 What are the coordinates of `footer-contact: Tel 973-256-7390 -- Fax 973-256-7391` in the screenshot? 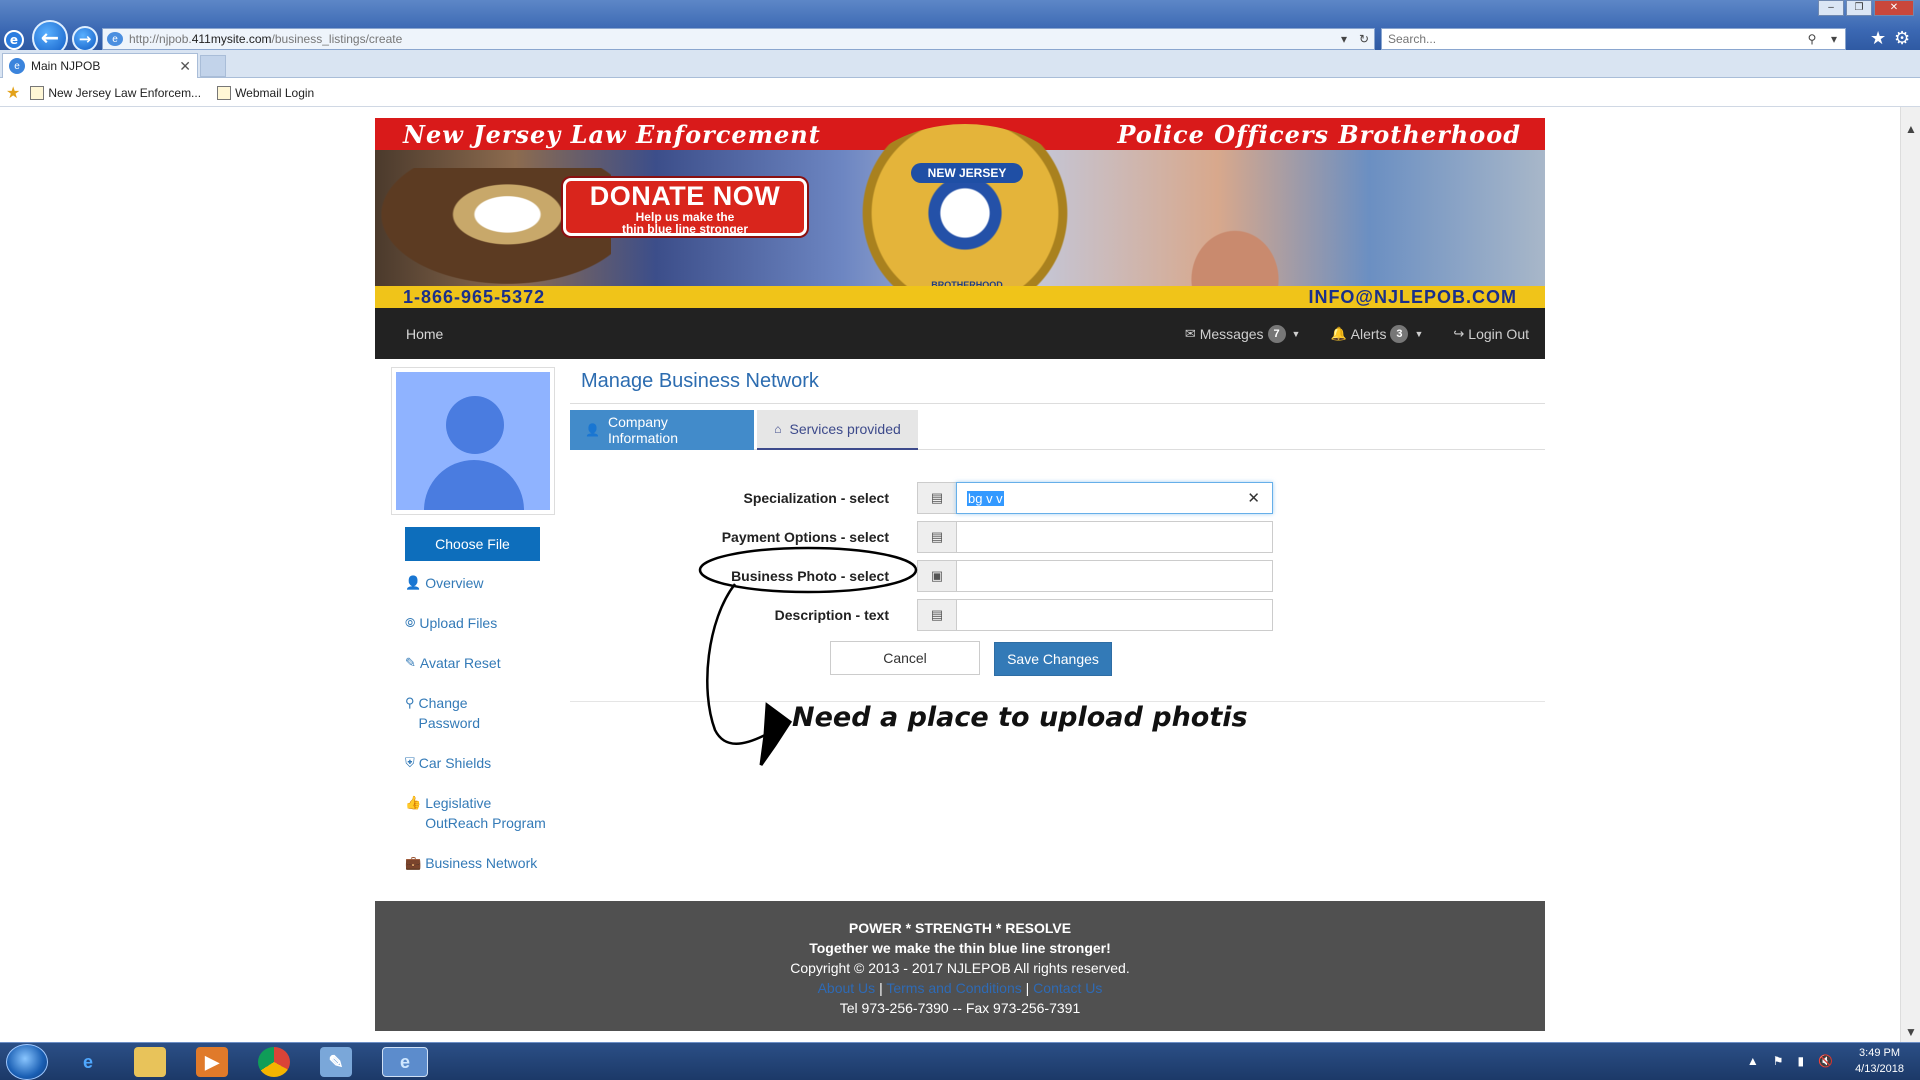 It's located at (960, 1008).